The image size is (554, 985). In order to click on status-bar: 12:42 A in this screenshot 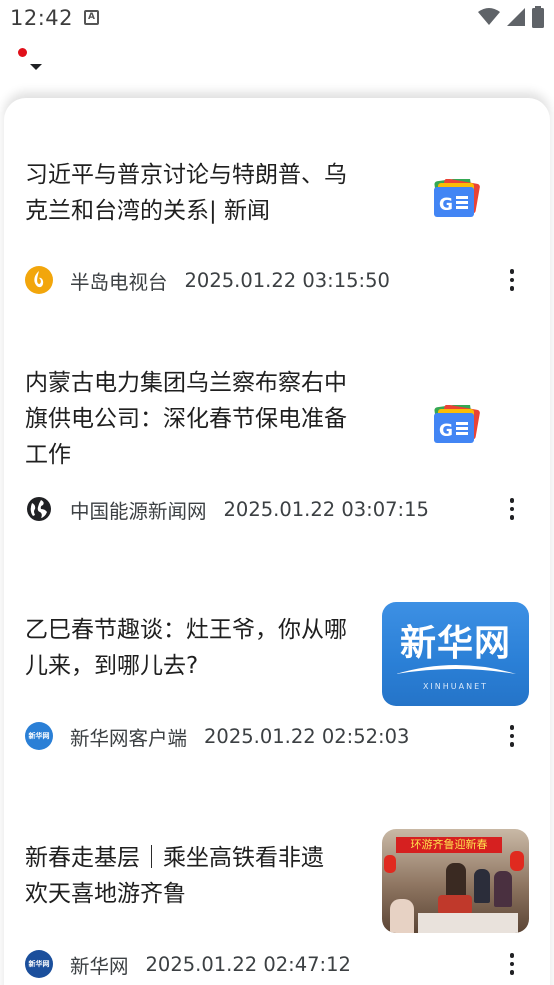, I will do `click(277, 19)`.